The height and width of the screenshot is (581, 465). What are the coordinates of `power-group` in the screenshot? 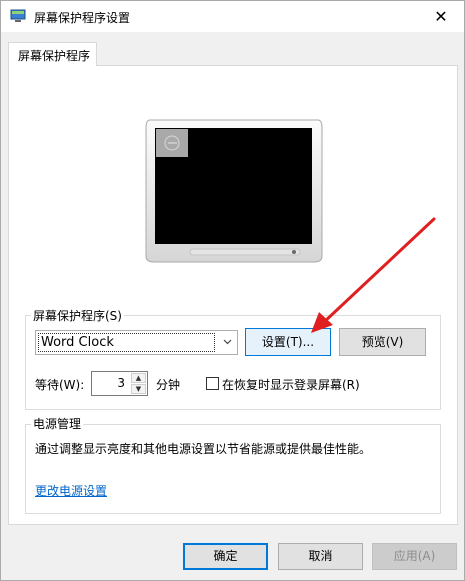 It's located at (233, 469).